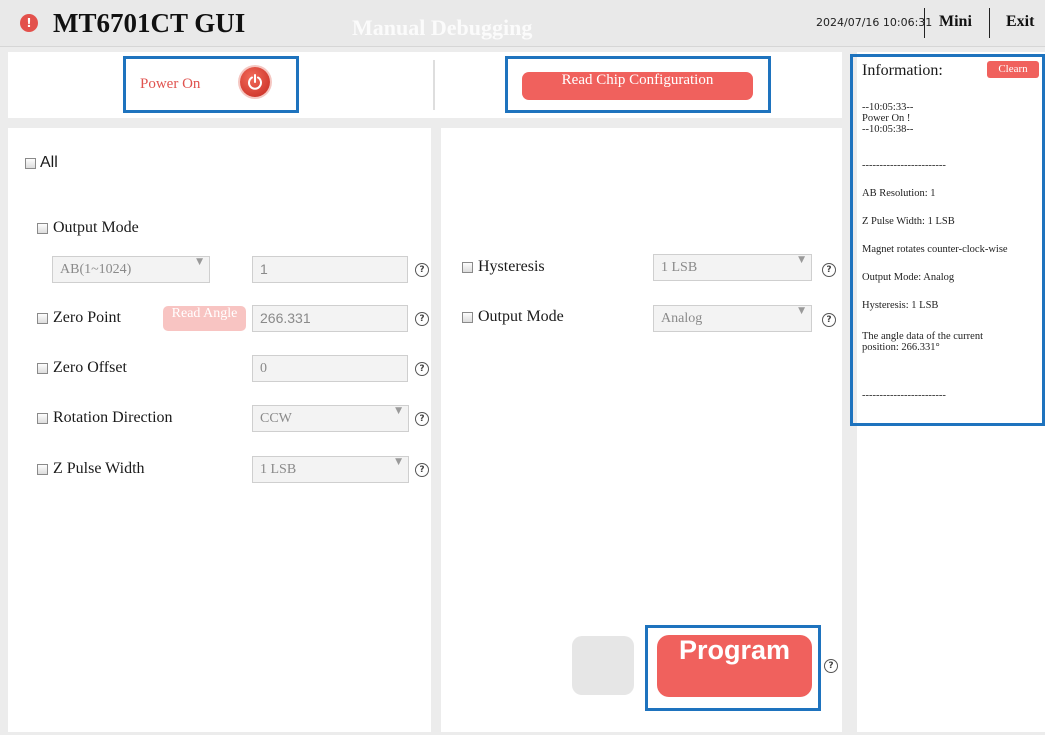 The image size is (1045, 735). What do you see at coordinates (679, 267) in the screenshot?
I see `hysteresis-value: 1 LSB` at bounding box center [679, 267].